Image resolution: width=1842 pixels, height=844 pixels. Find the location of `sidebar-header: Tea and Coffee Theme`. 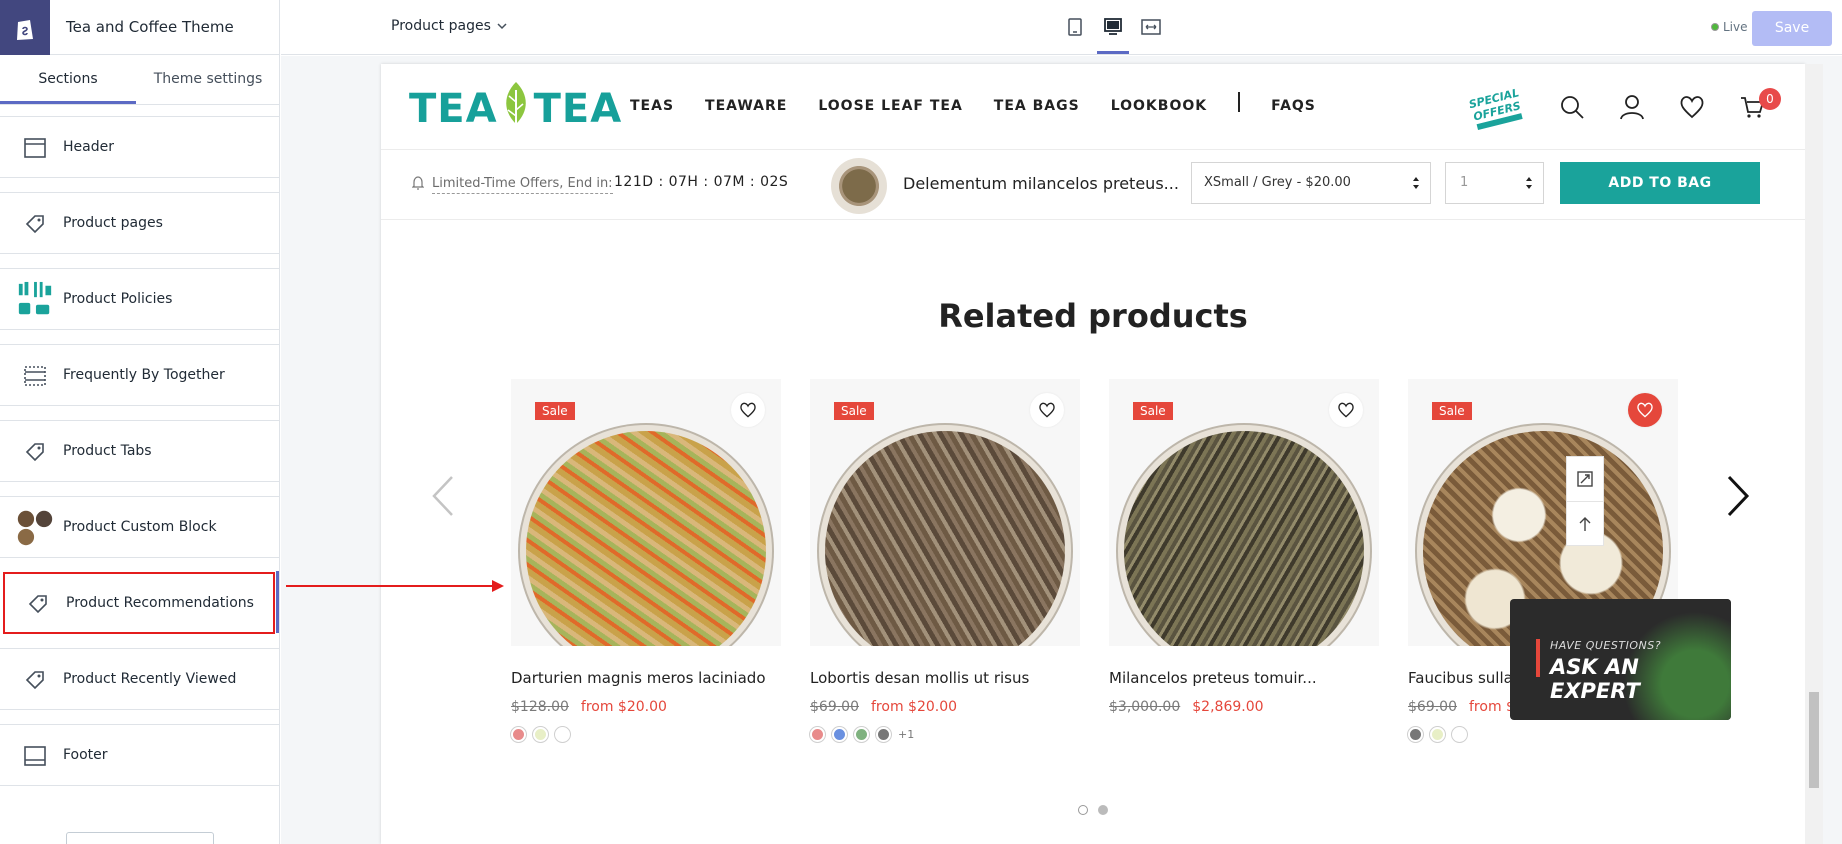

sidebar-header: Tea and Coffee Theme is located at coordinates (139, 27).